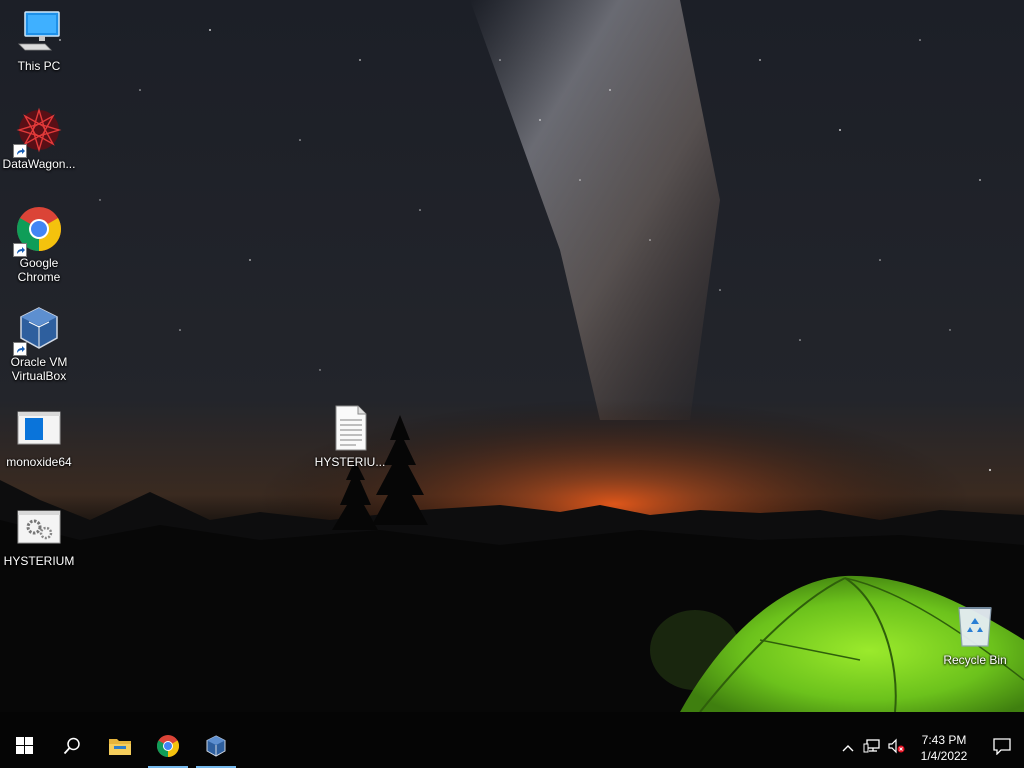 This screenshot has width=1024, height=768. I want to click on desktop-icon-label: monoxide64, so click(39, 462).